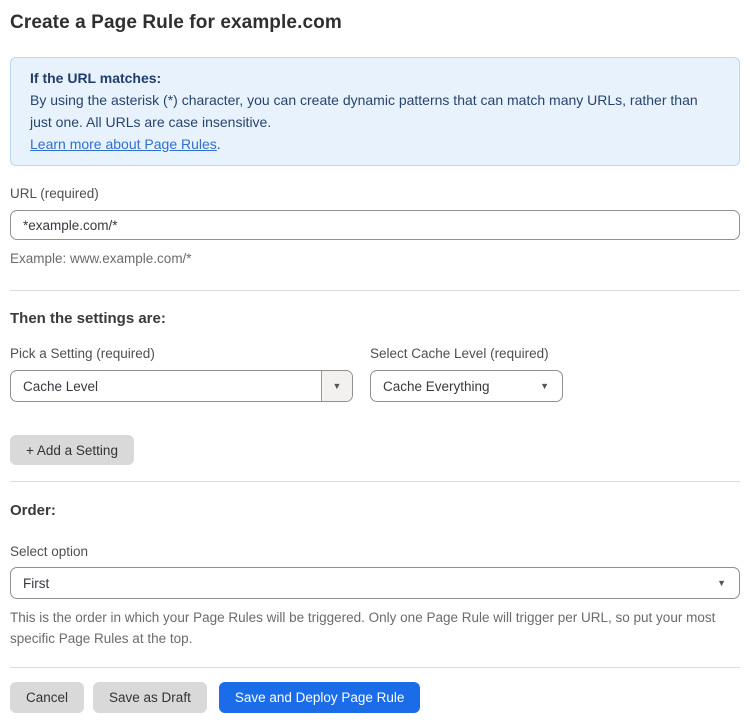 The width and height of the screenshot is (750, 723). What do you see at coordinates (47, 697) in the screenshot?
I see `cancel-button: Cancel` at bounding box center [47, 697].